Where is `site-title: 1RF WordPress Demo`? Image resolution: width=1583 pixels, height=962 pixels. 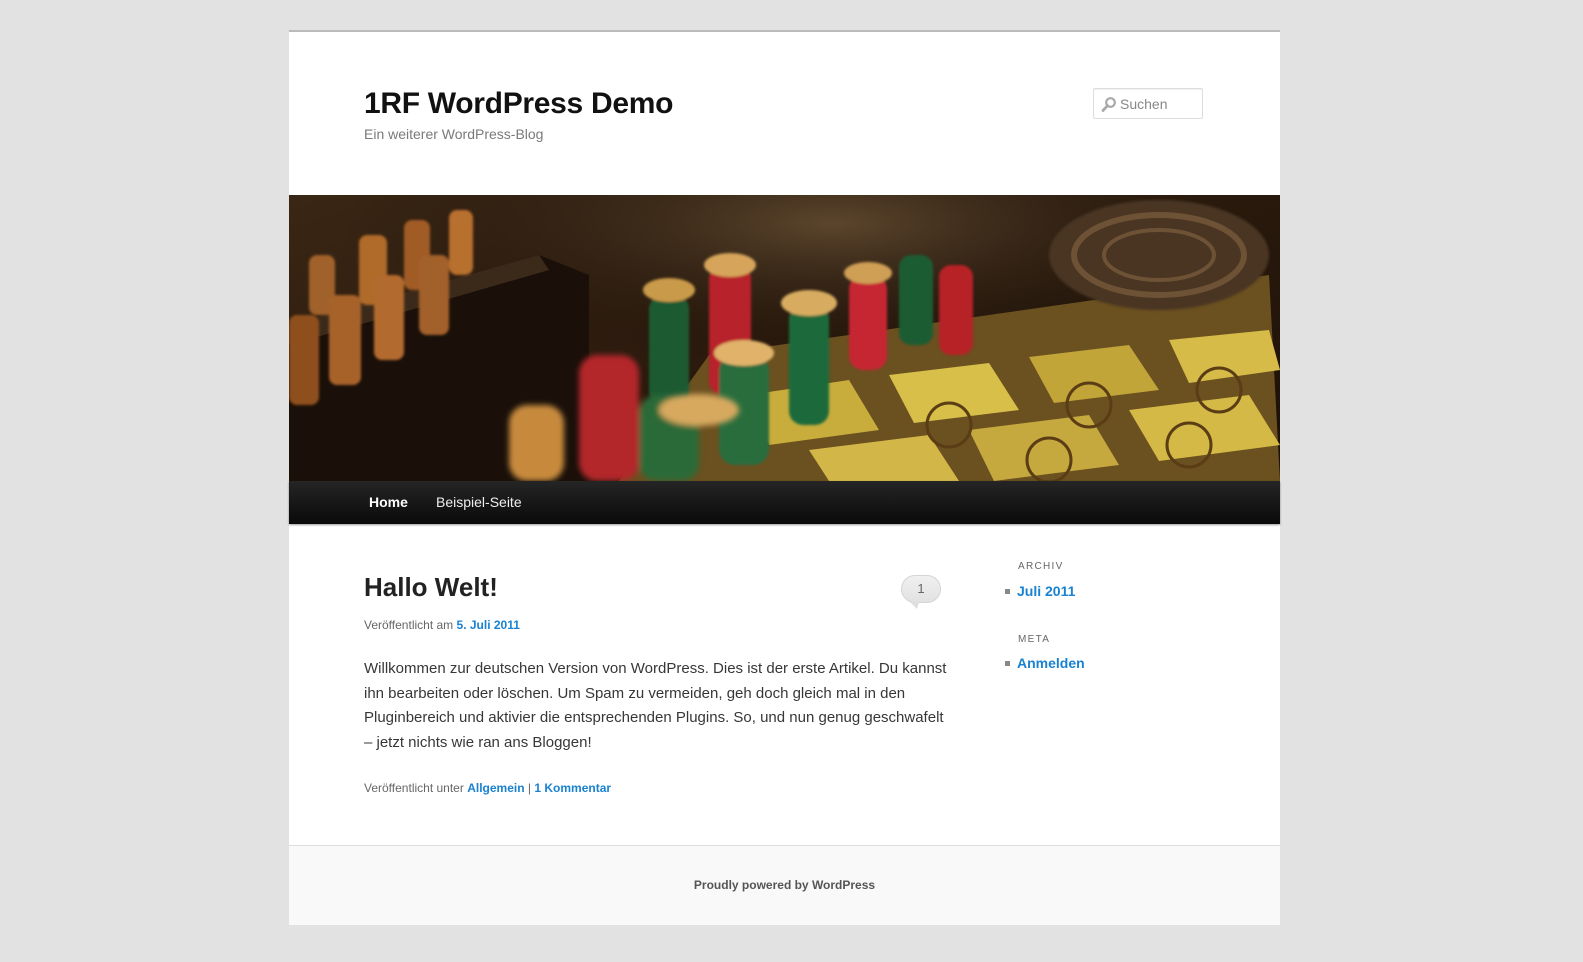
site-title: 1RF WordPress Demo is located at coordinates (518, 104).